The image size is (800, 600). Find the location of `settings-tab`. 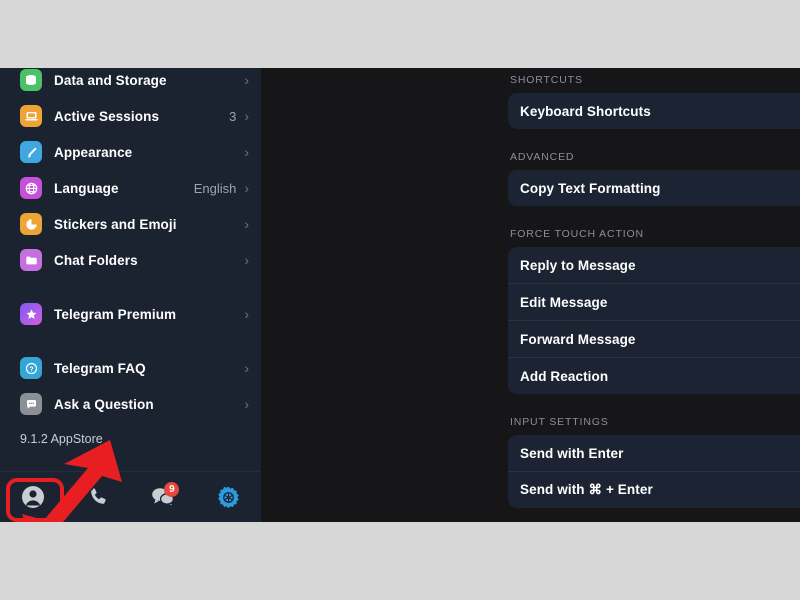

settings-tab is located at coordinates (228, 497).